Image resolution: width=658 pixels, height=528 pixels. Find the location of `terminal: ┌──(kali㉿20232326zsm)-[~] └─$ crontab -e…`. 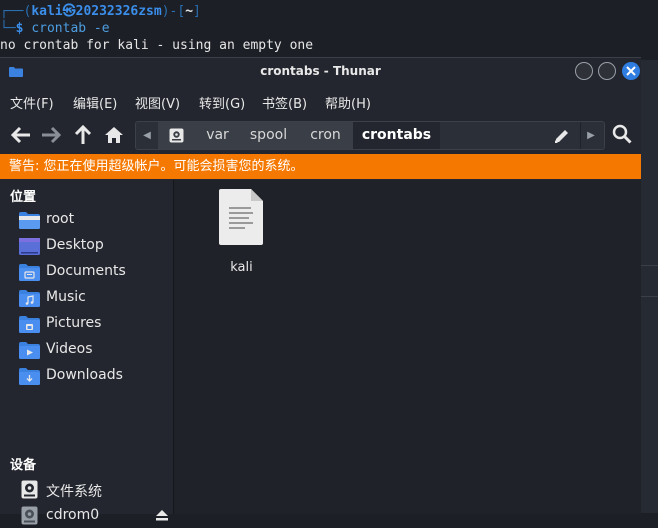

terminal: ┌──(kali㉿20232326zsm)-[~] └─$ crontab -e… is located at coordinates (329, 30).